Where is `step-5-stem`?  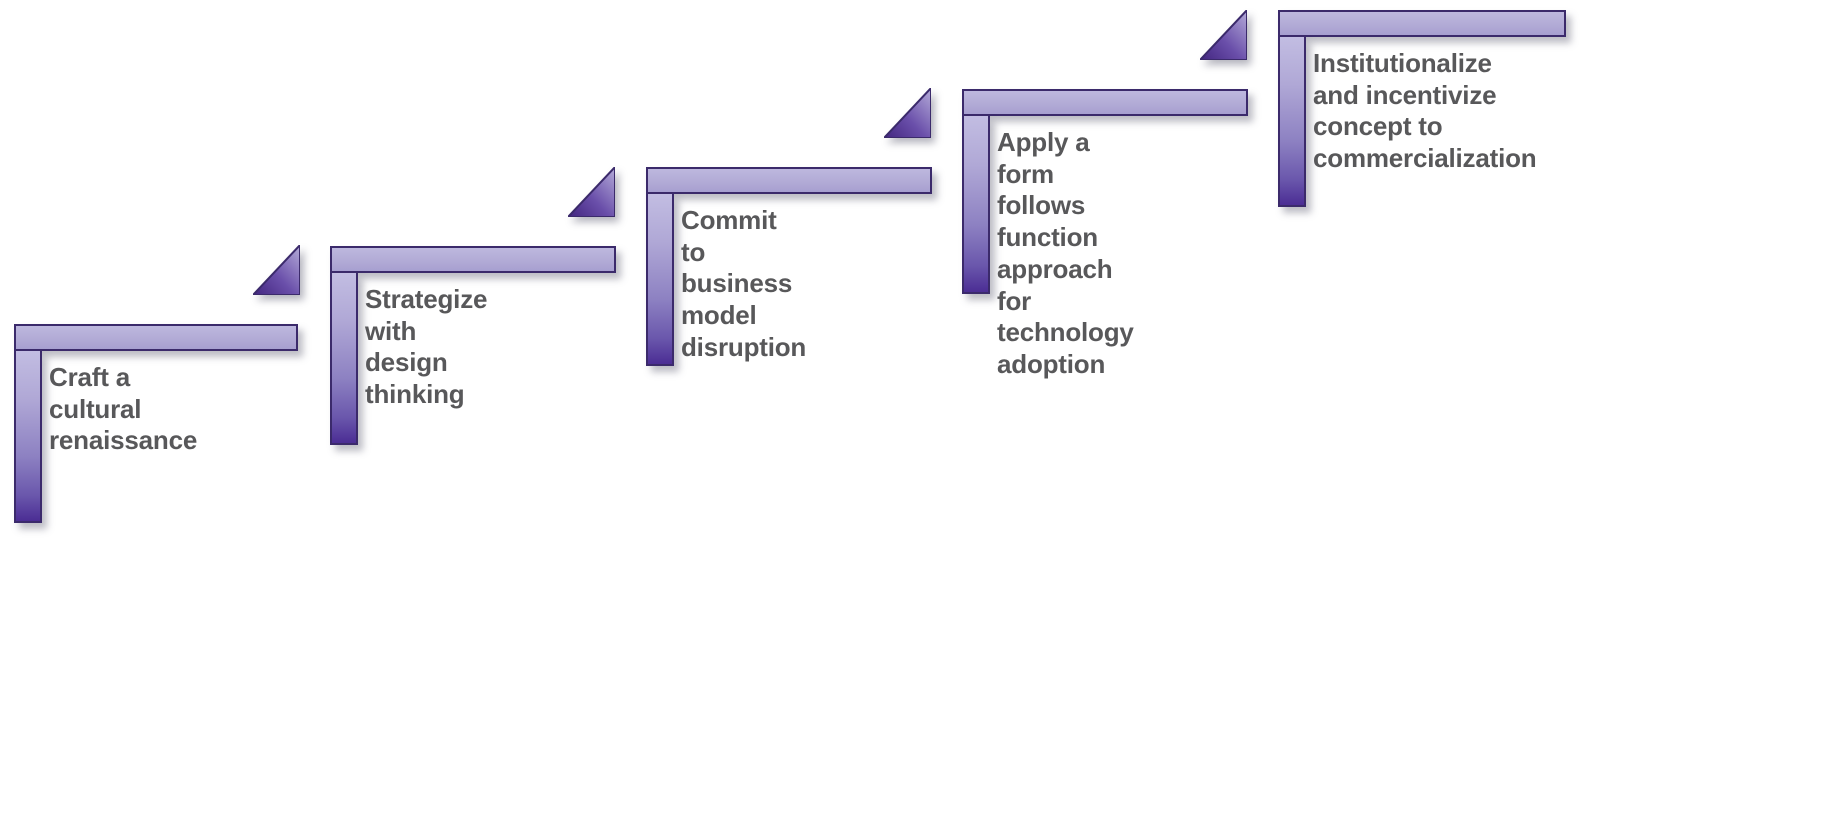 step-5-stem is located at coordinates (1292, 122).